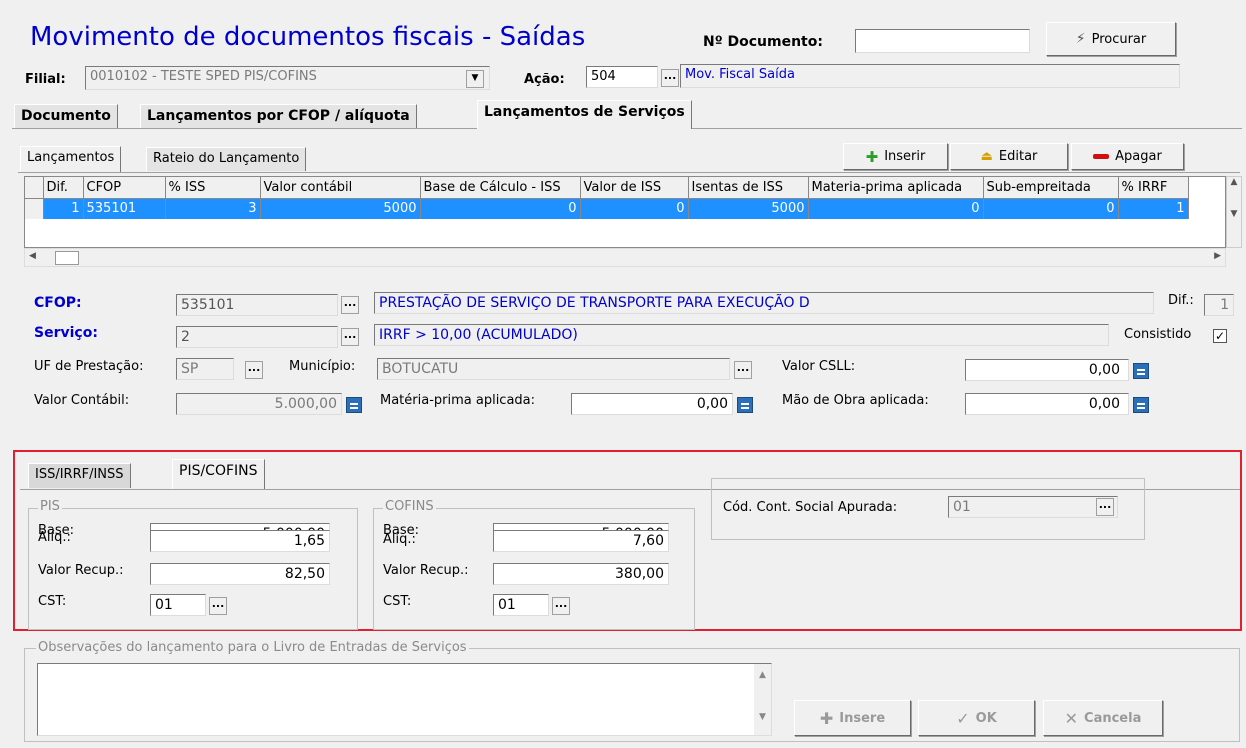 The height and width of the screenshot is (748, 1246). What do you see at coordinates (71, 159) in the screenshot?
I see `subtab-lancamentos: Lançamentos` at bounding box center [71, 159].